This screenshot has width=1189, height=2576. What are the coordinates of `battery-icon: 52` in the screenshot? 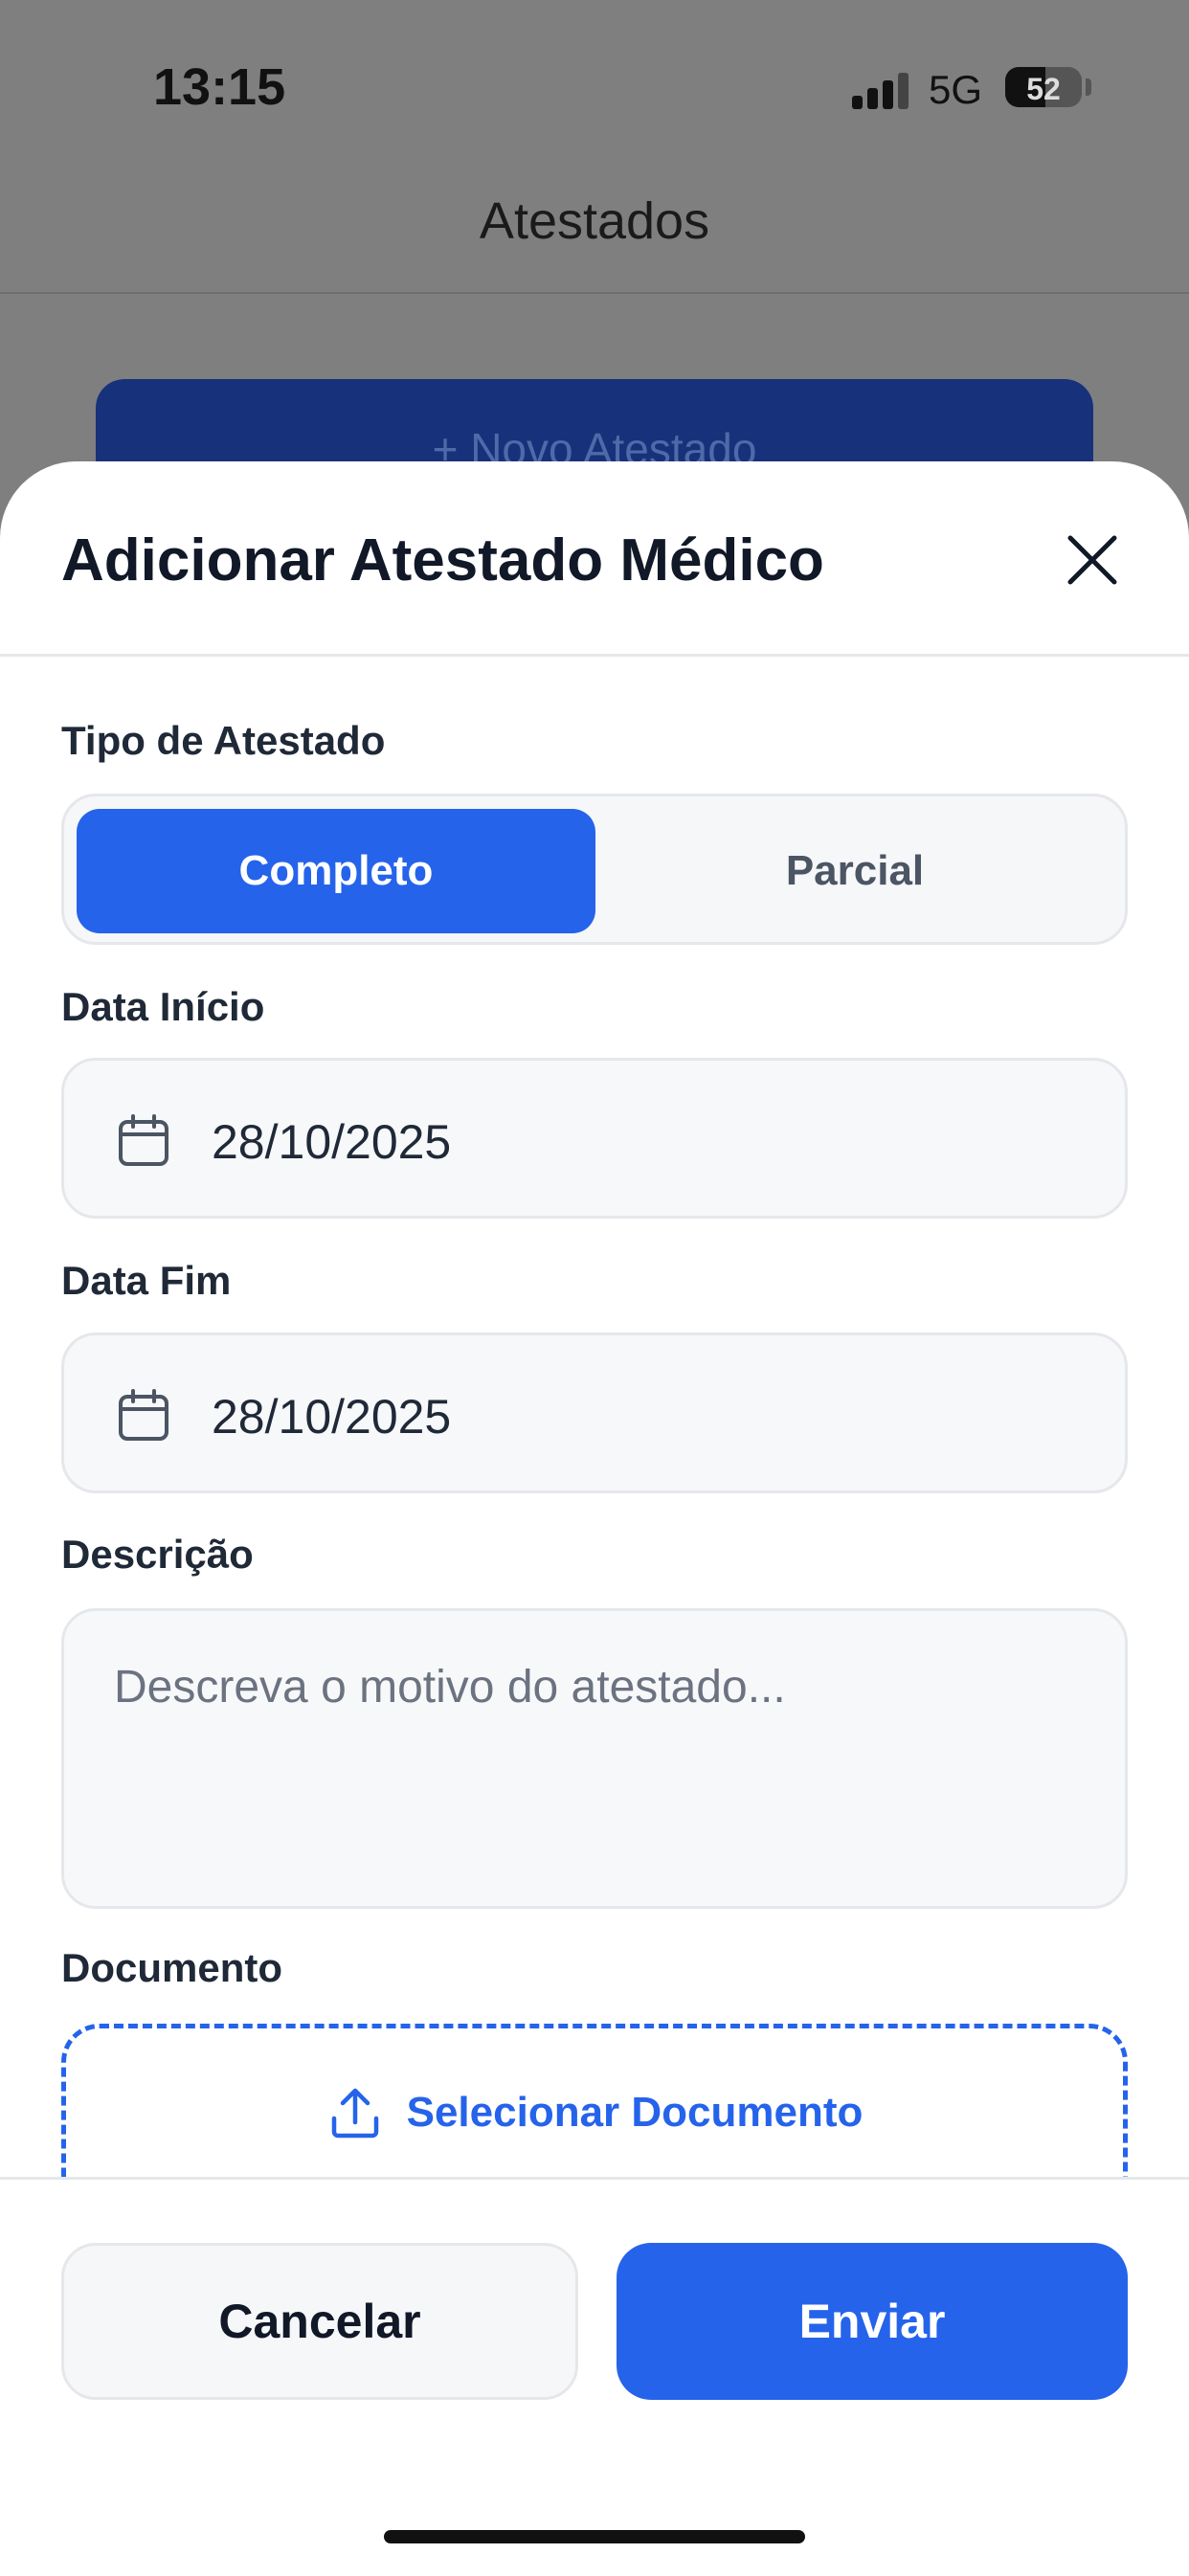 It's located at (1043, 87).